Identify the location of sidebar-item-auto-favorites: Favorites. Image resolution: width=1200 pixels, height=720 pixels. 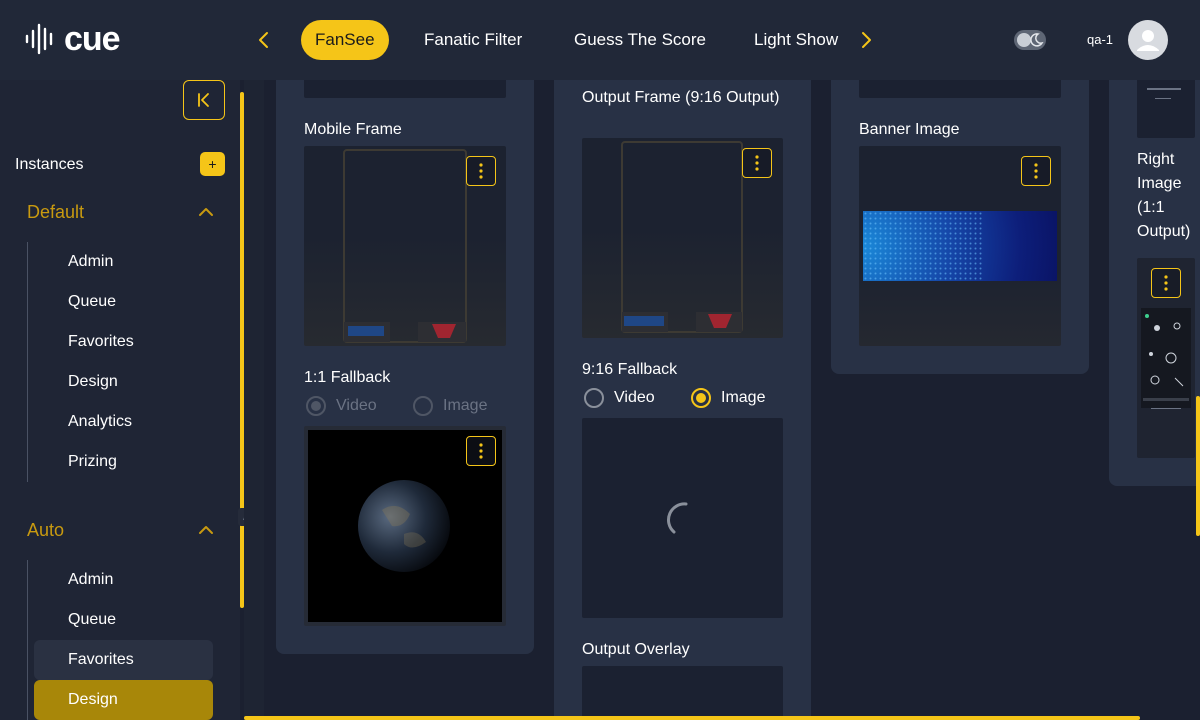
(123, 660).